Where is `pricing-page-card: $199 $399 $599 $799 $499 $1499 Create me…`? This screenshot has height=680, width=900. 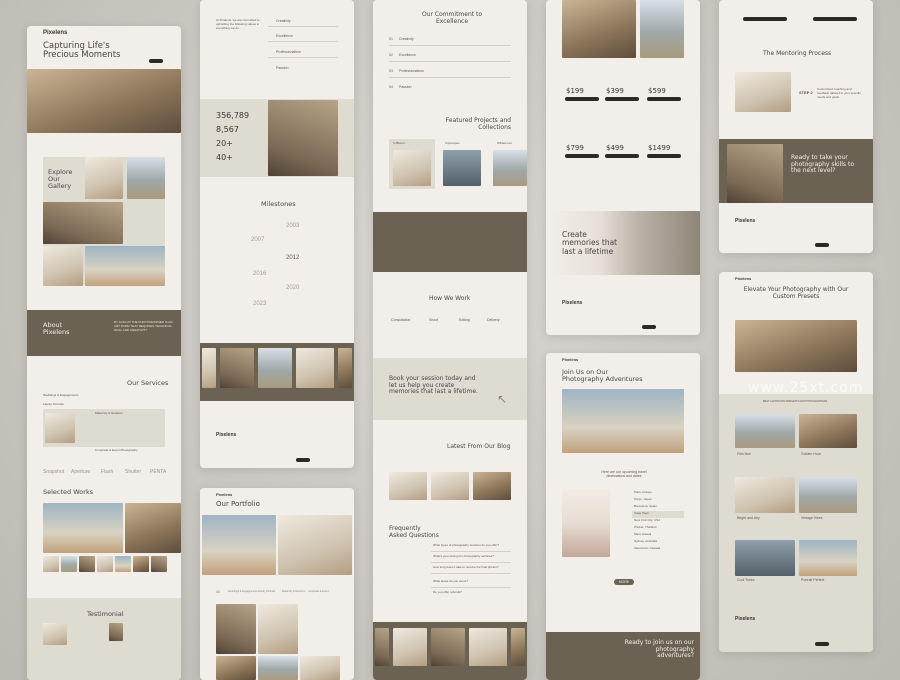 pricing-page-card: $199 $399 $599 $799 $499 $1499 Create me… is located at coordinates (623, 167).